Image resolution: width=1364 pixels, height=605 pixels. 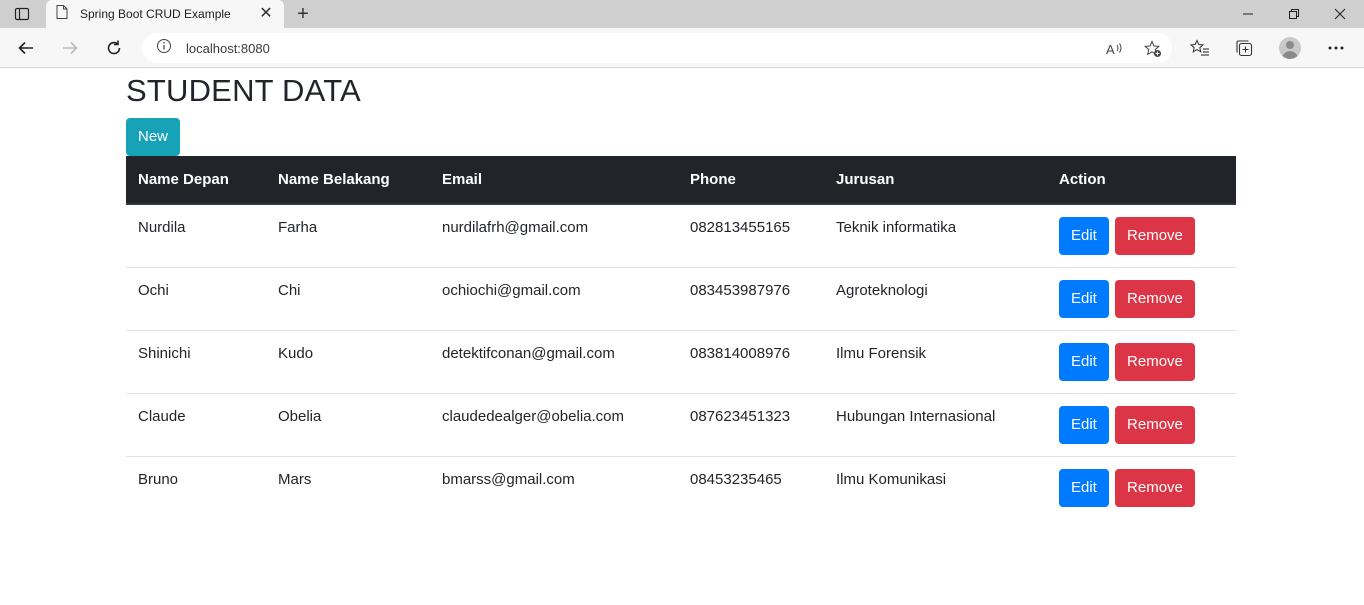 I want to click on tab-strip: Spring Boot CRUD Example ✕ +, so click(x=682, y=14).